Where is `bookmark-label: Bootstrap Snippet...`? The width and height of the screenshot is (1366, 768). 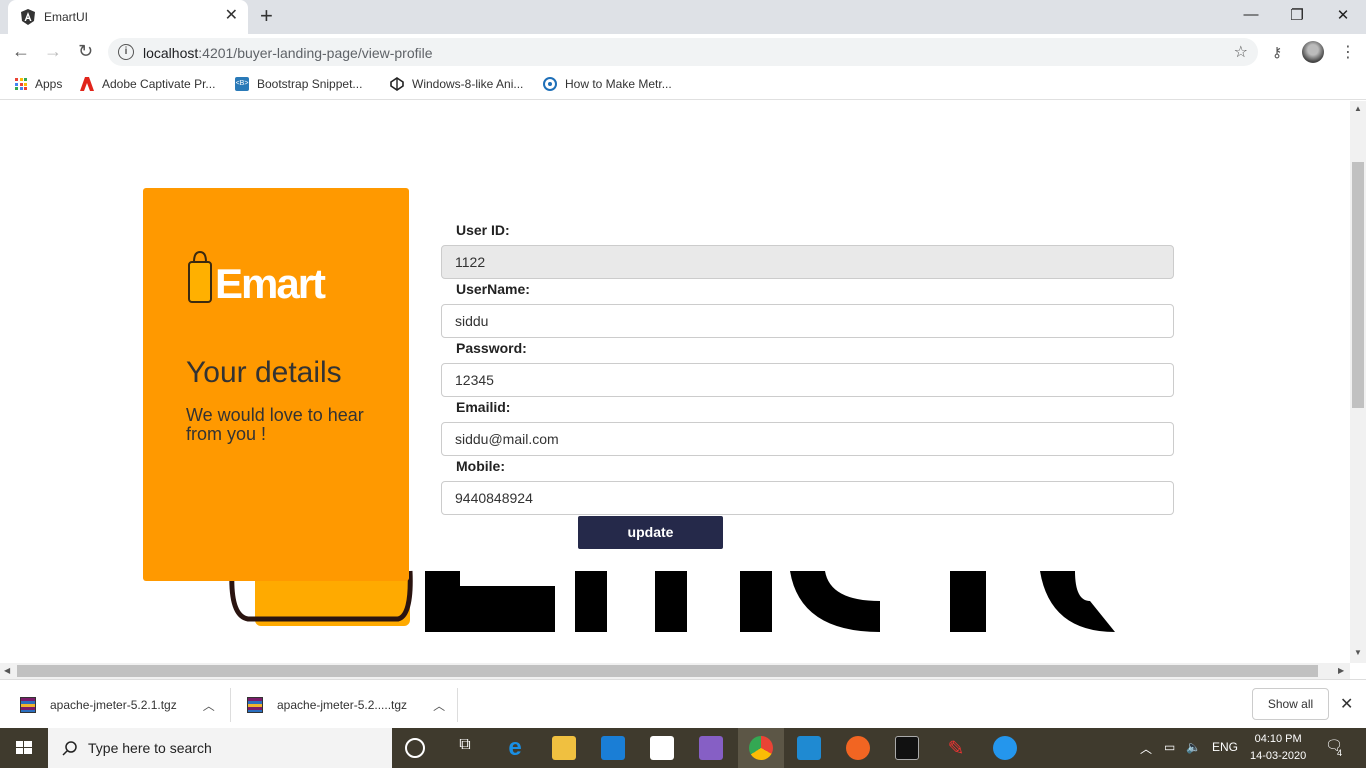
bookmark-label: Bootstrap Snippet... is located at coordinates (310, 84).